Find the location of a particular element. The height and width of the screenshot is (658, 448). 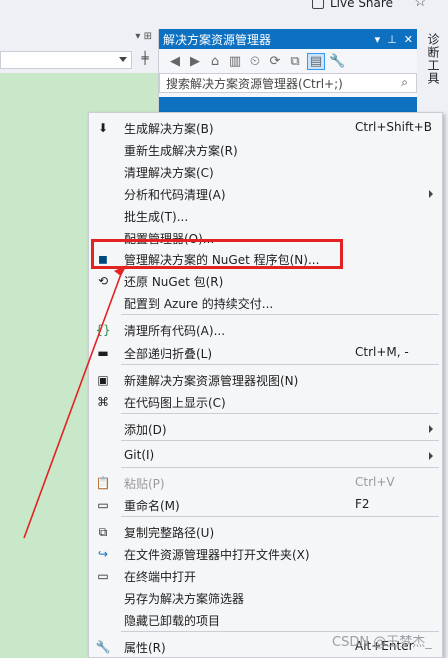

annotation-arrowhead is located at coordinates (120, 270).